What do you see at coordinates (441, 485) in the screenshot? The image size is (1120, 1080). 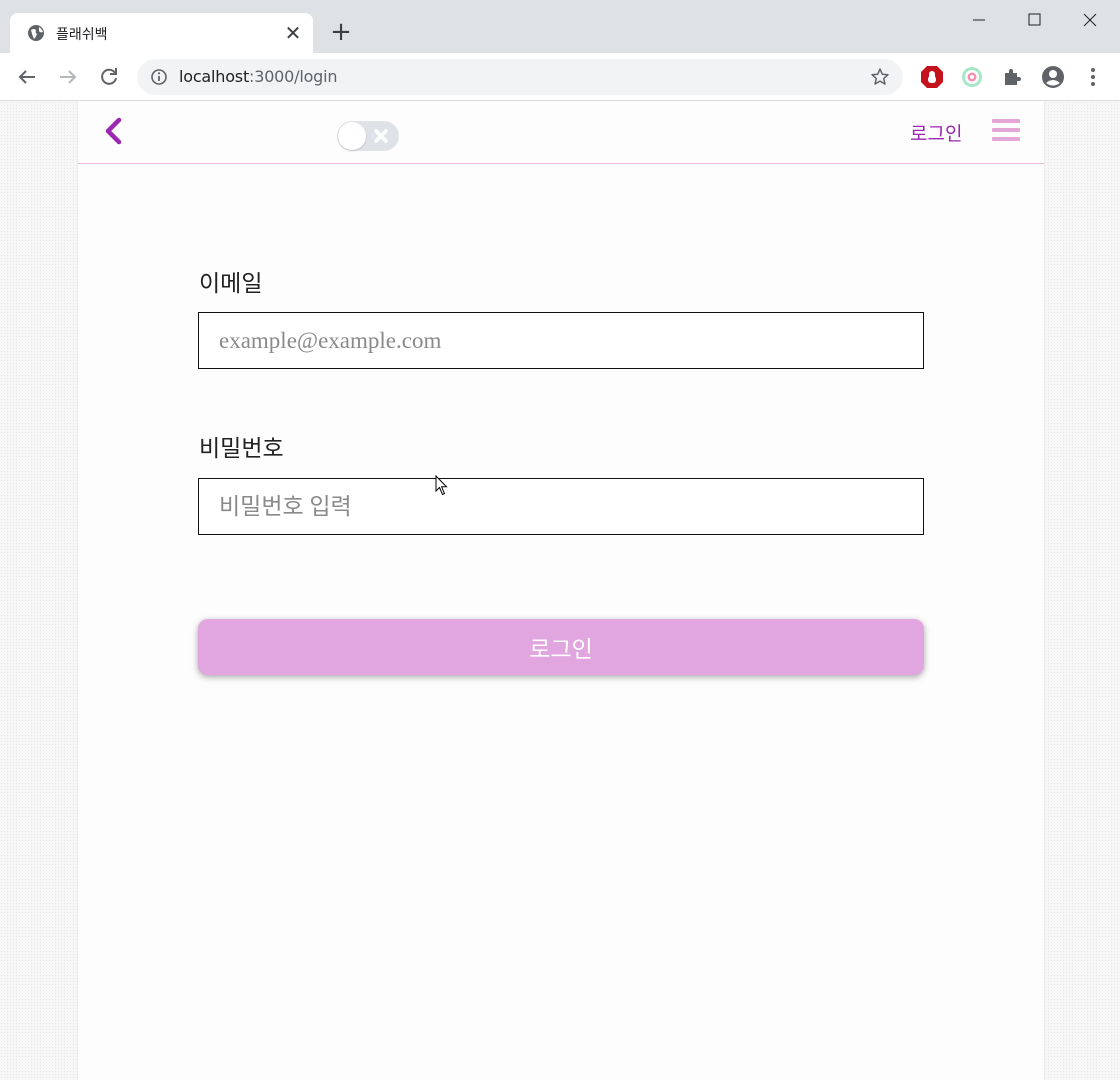 I see `mouse-cursor-icon` at bounding box center [441, 485].